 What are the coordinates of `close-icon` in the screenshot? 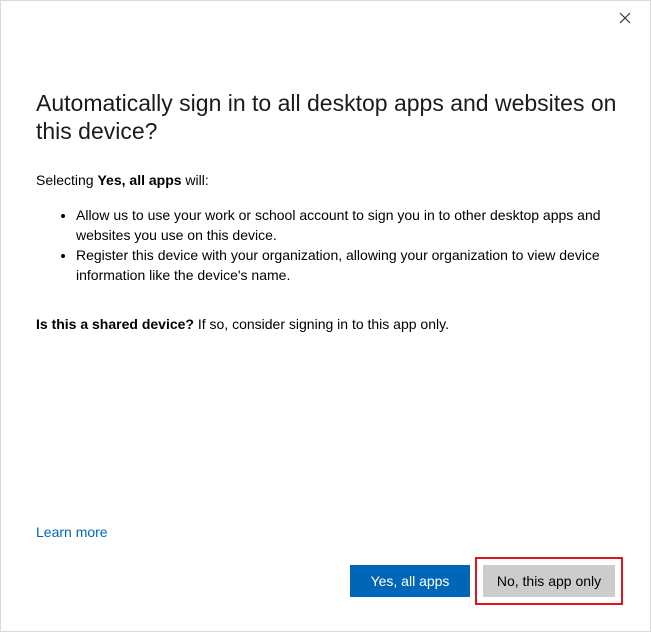 It's located at (625, 18).